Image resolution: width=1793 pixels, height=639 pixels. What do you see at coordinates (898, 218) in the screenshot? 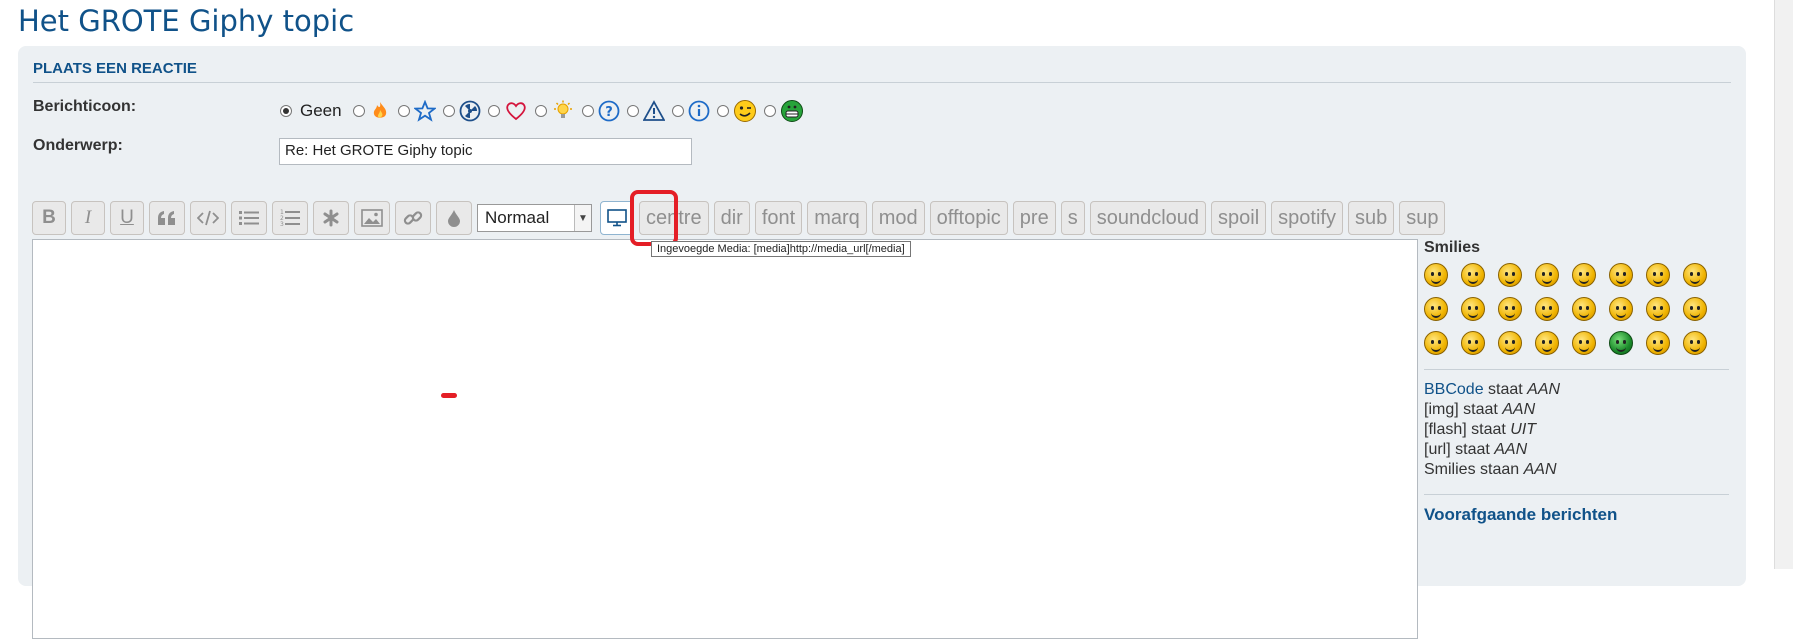
I see `mod-button: mod` at bounding box center [898, 218].